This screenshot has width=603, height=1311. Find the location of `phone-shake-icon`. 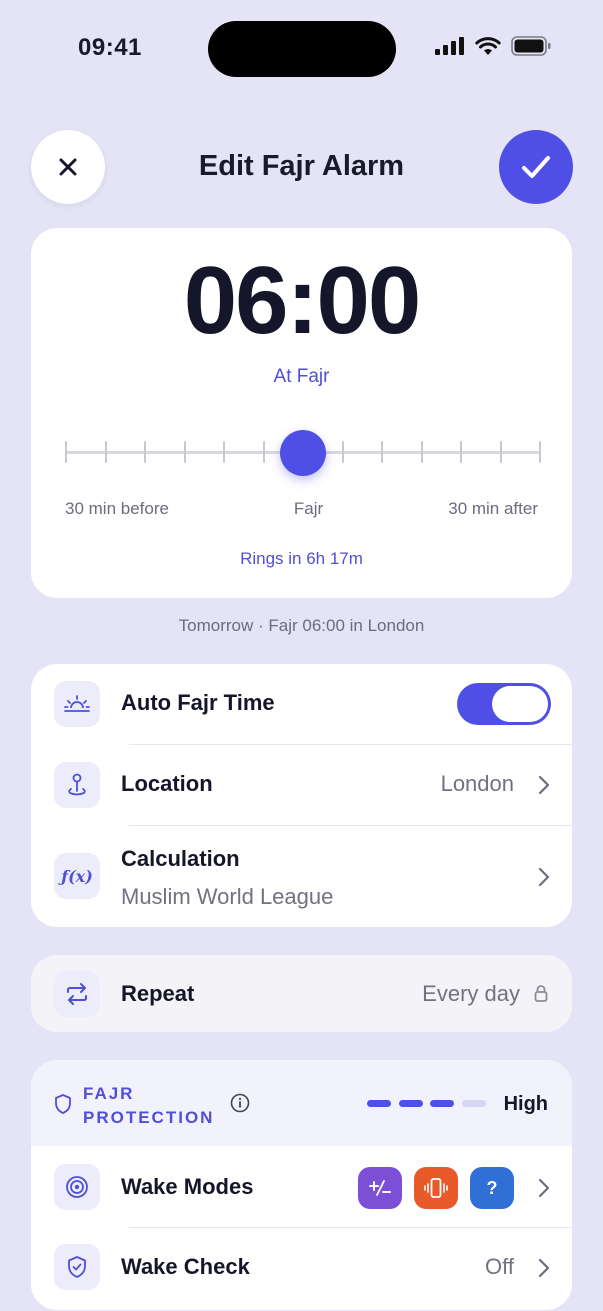

phone-shake-icon is located at coordinates (436, 1188).